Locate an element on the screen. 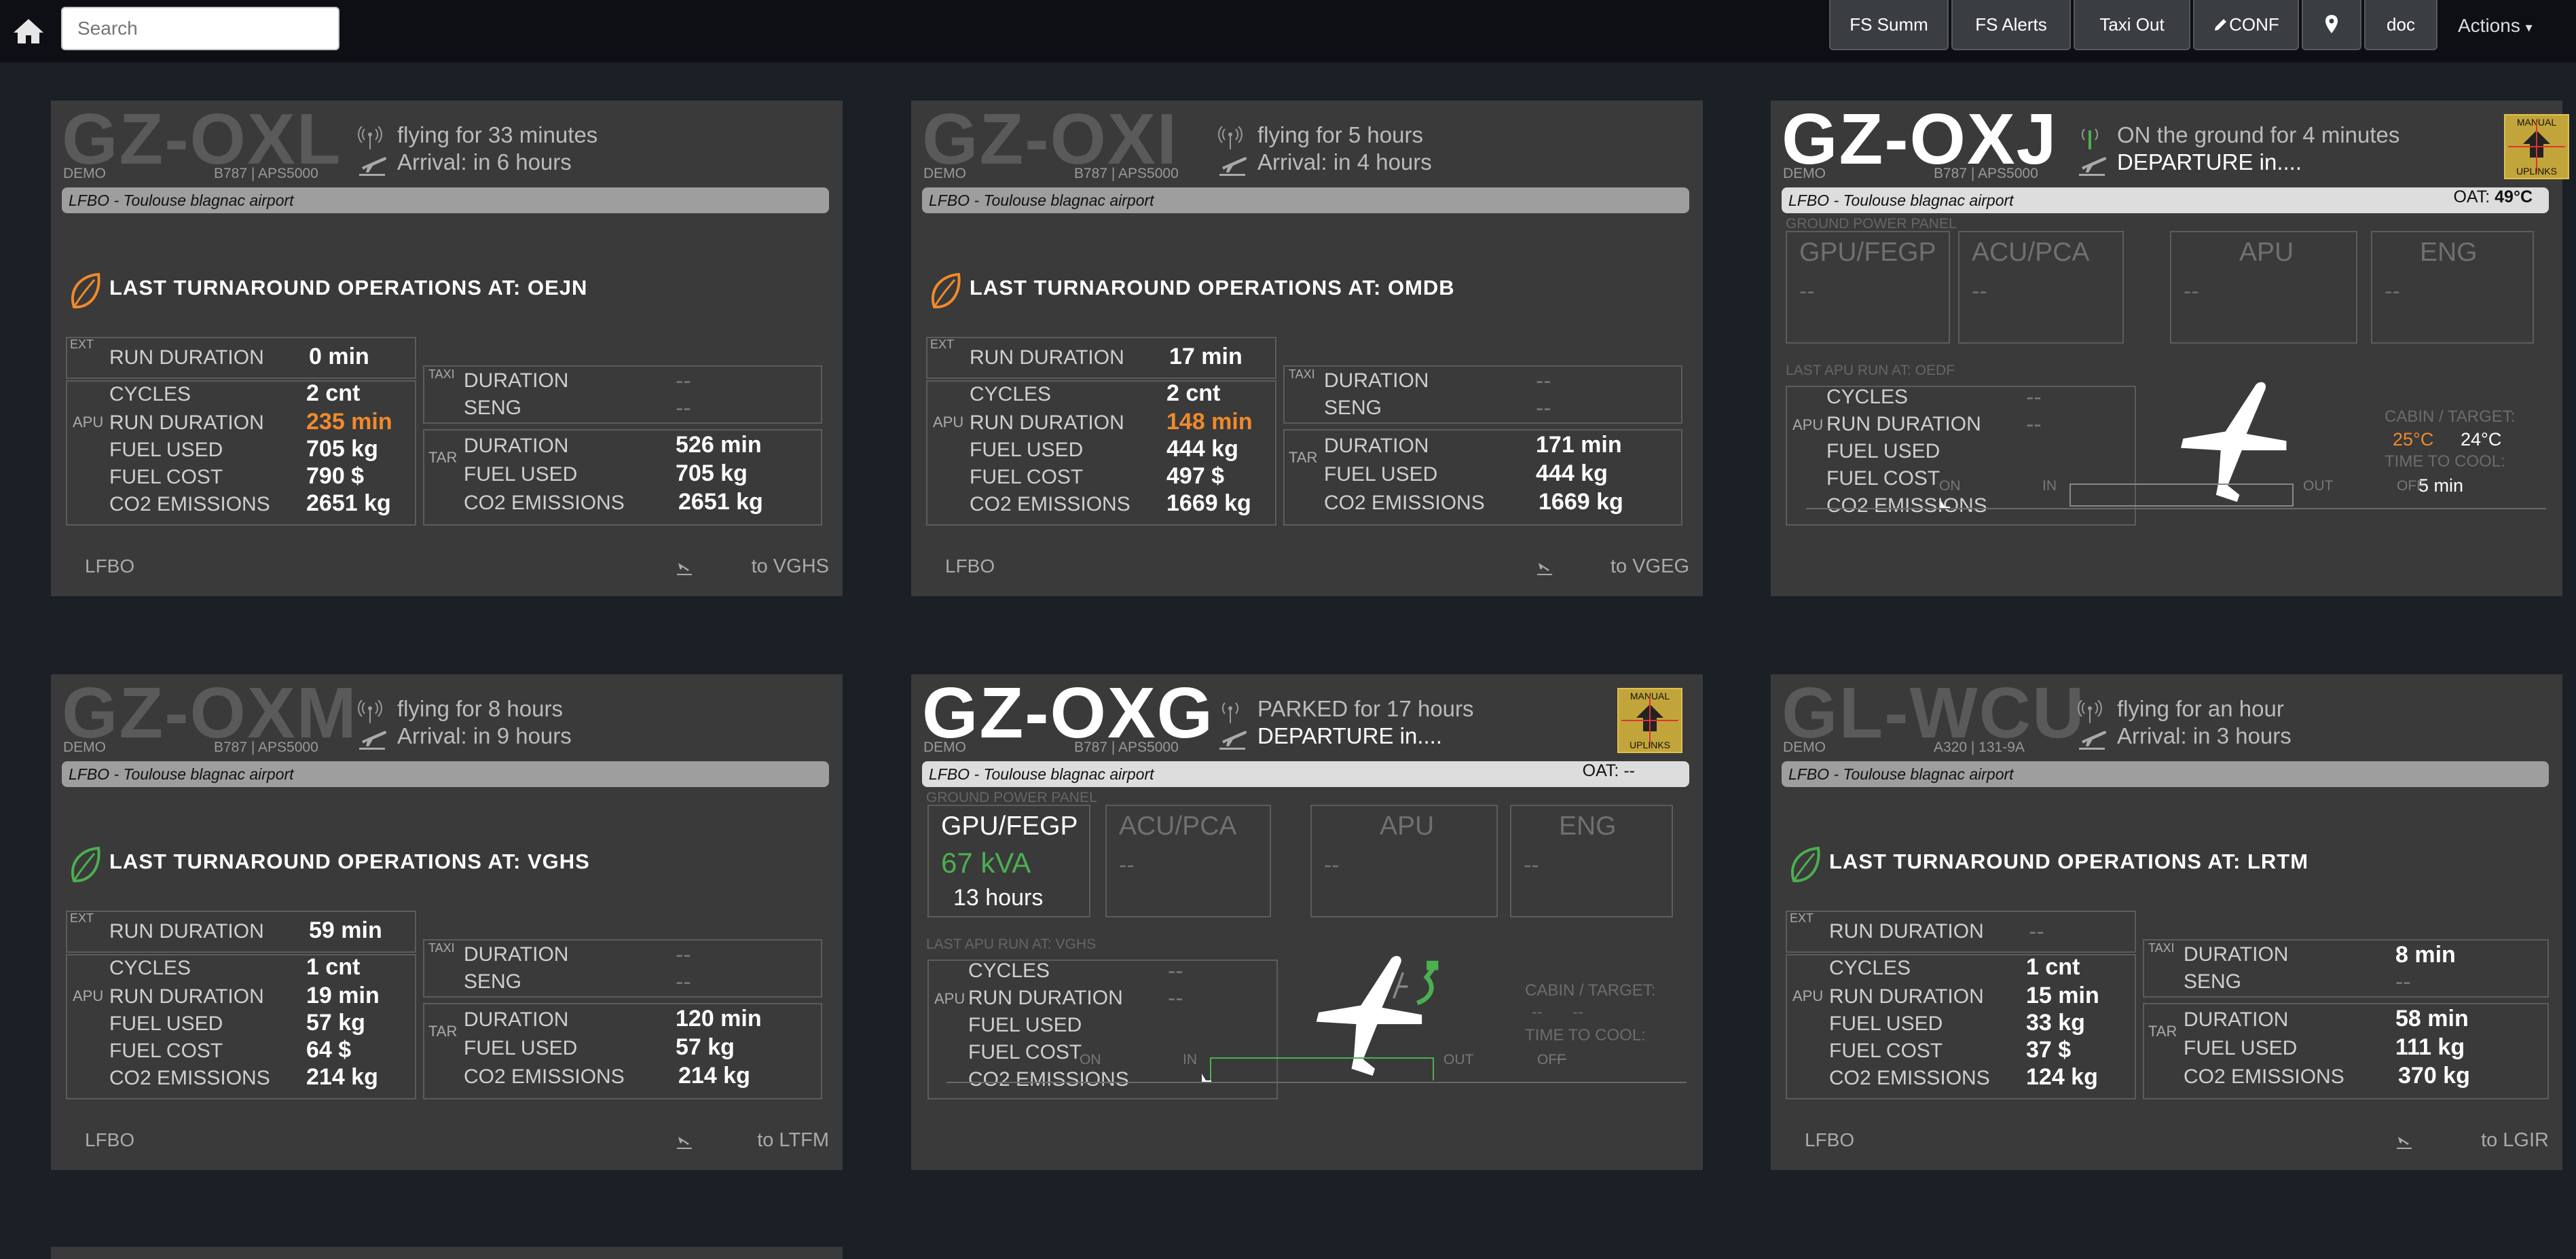 This screenshot has width=2576, height=1259. tar-duration-value: 526 min is located at coordinates (719, 445).